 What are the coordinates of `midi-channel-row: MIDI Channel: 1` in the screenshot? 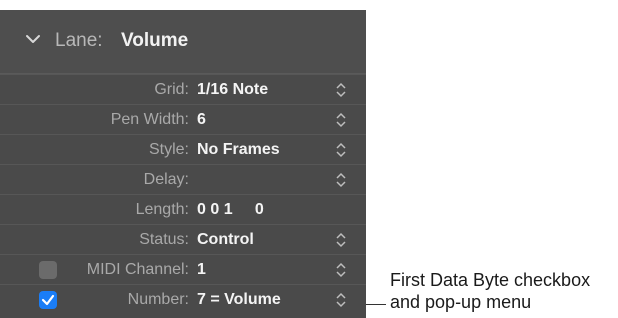 It's located at (183, 269).